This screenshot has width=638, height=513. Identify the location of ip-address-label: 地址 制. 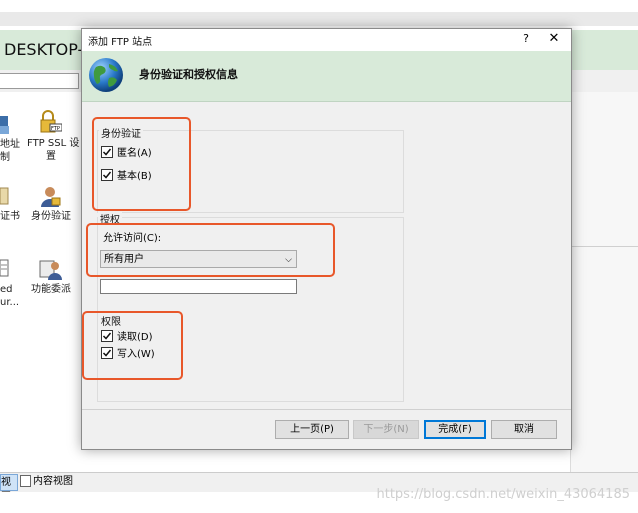
(10, 151).